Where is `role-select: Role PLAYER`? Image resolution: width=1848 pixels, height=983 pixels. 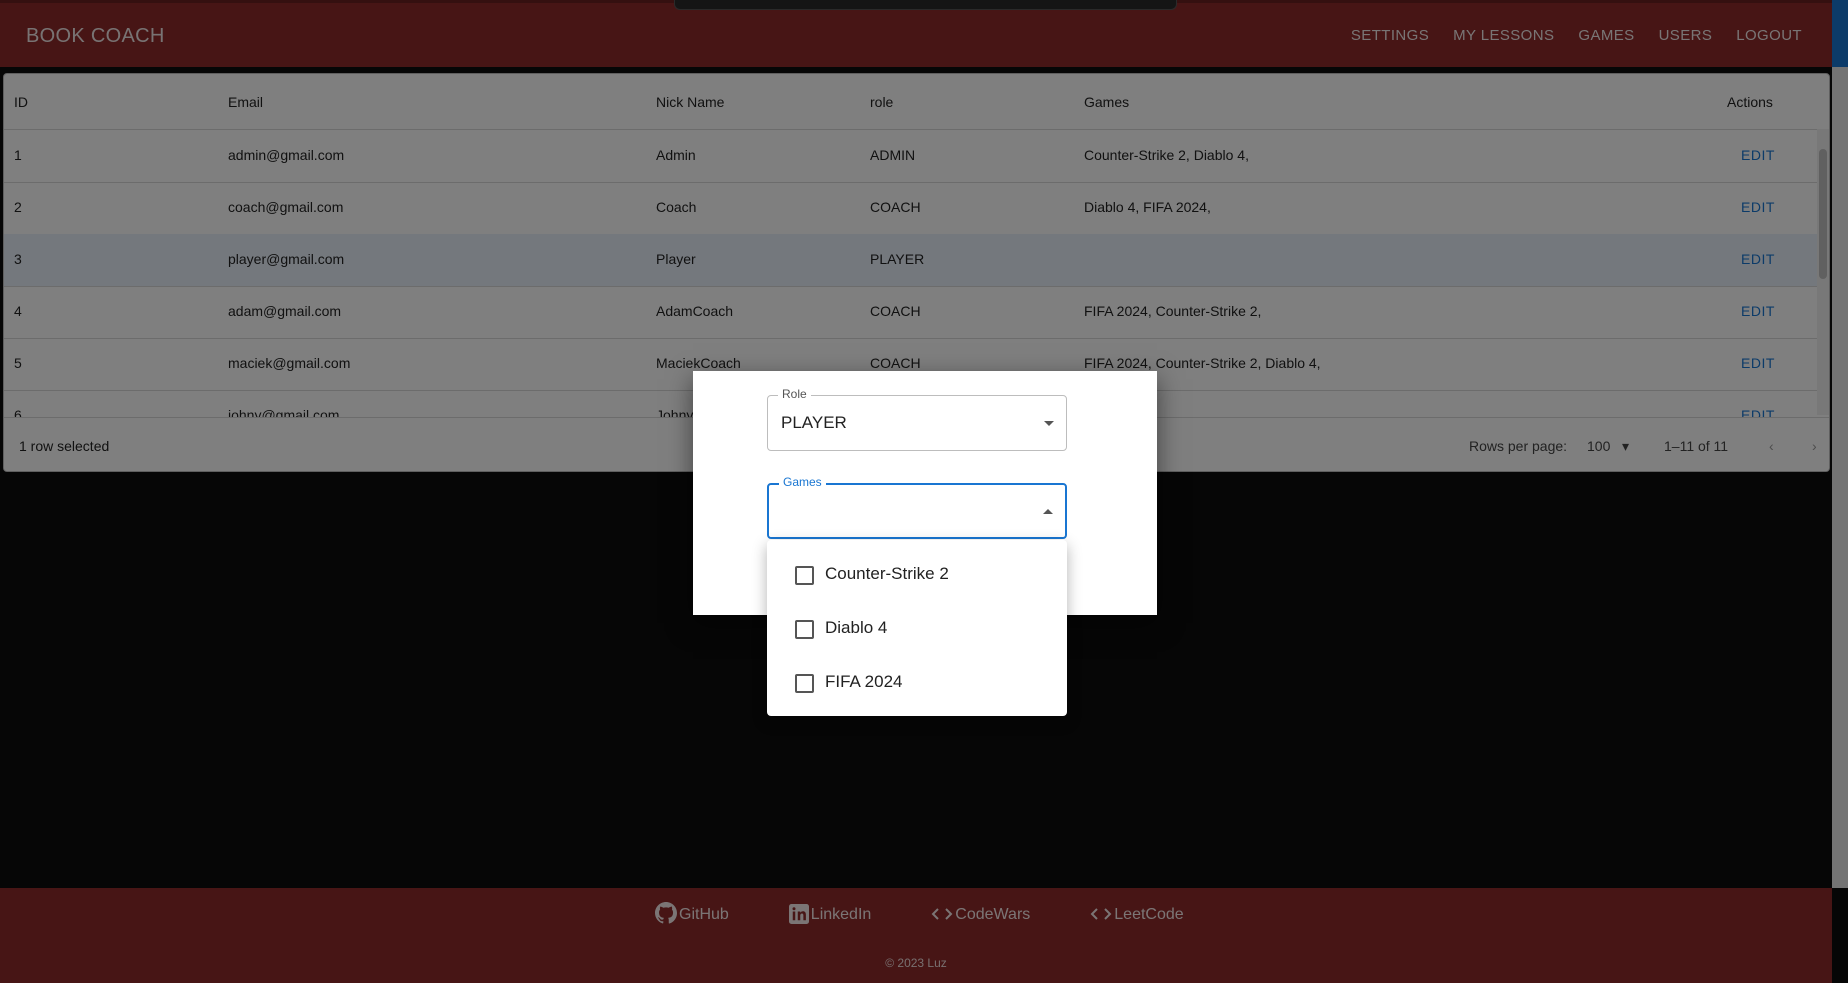 role-select: Role PLAYER is located at coordinates (917, 419).